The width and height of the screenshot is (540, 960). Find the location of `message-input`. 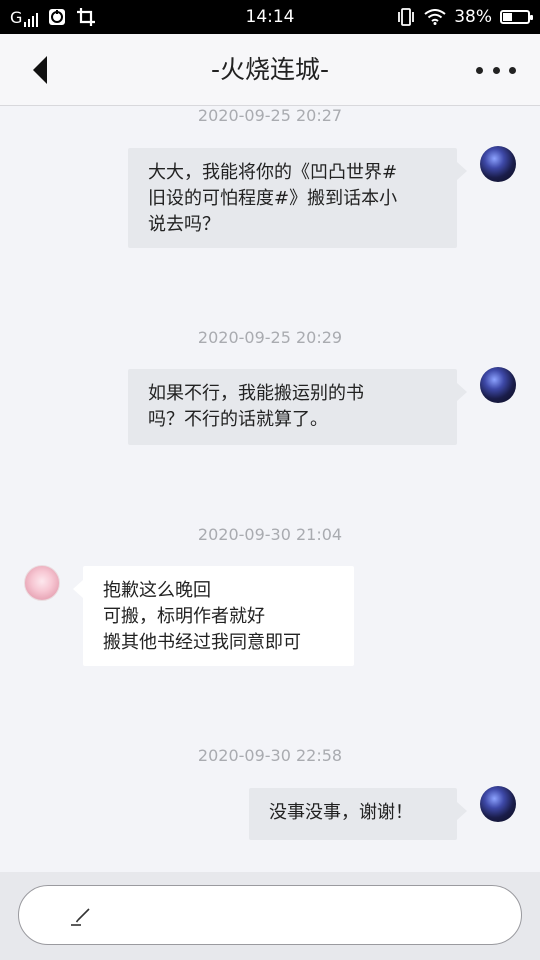

message-input is located at coordinates (270, 915).